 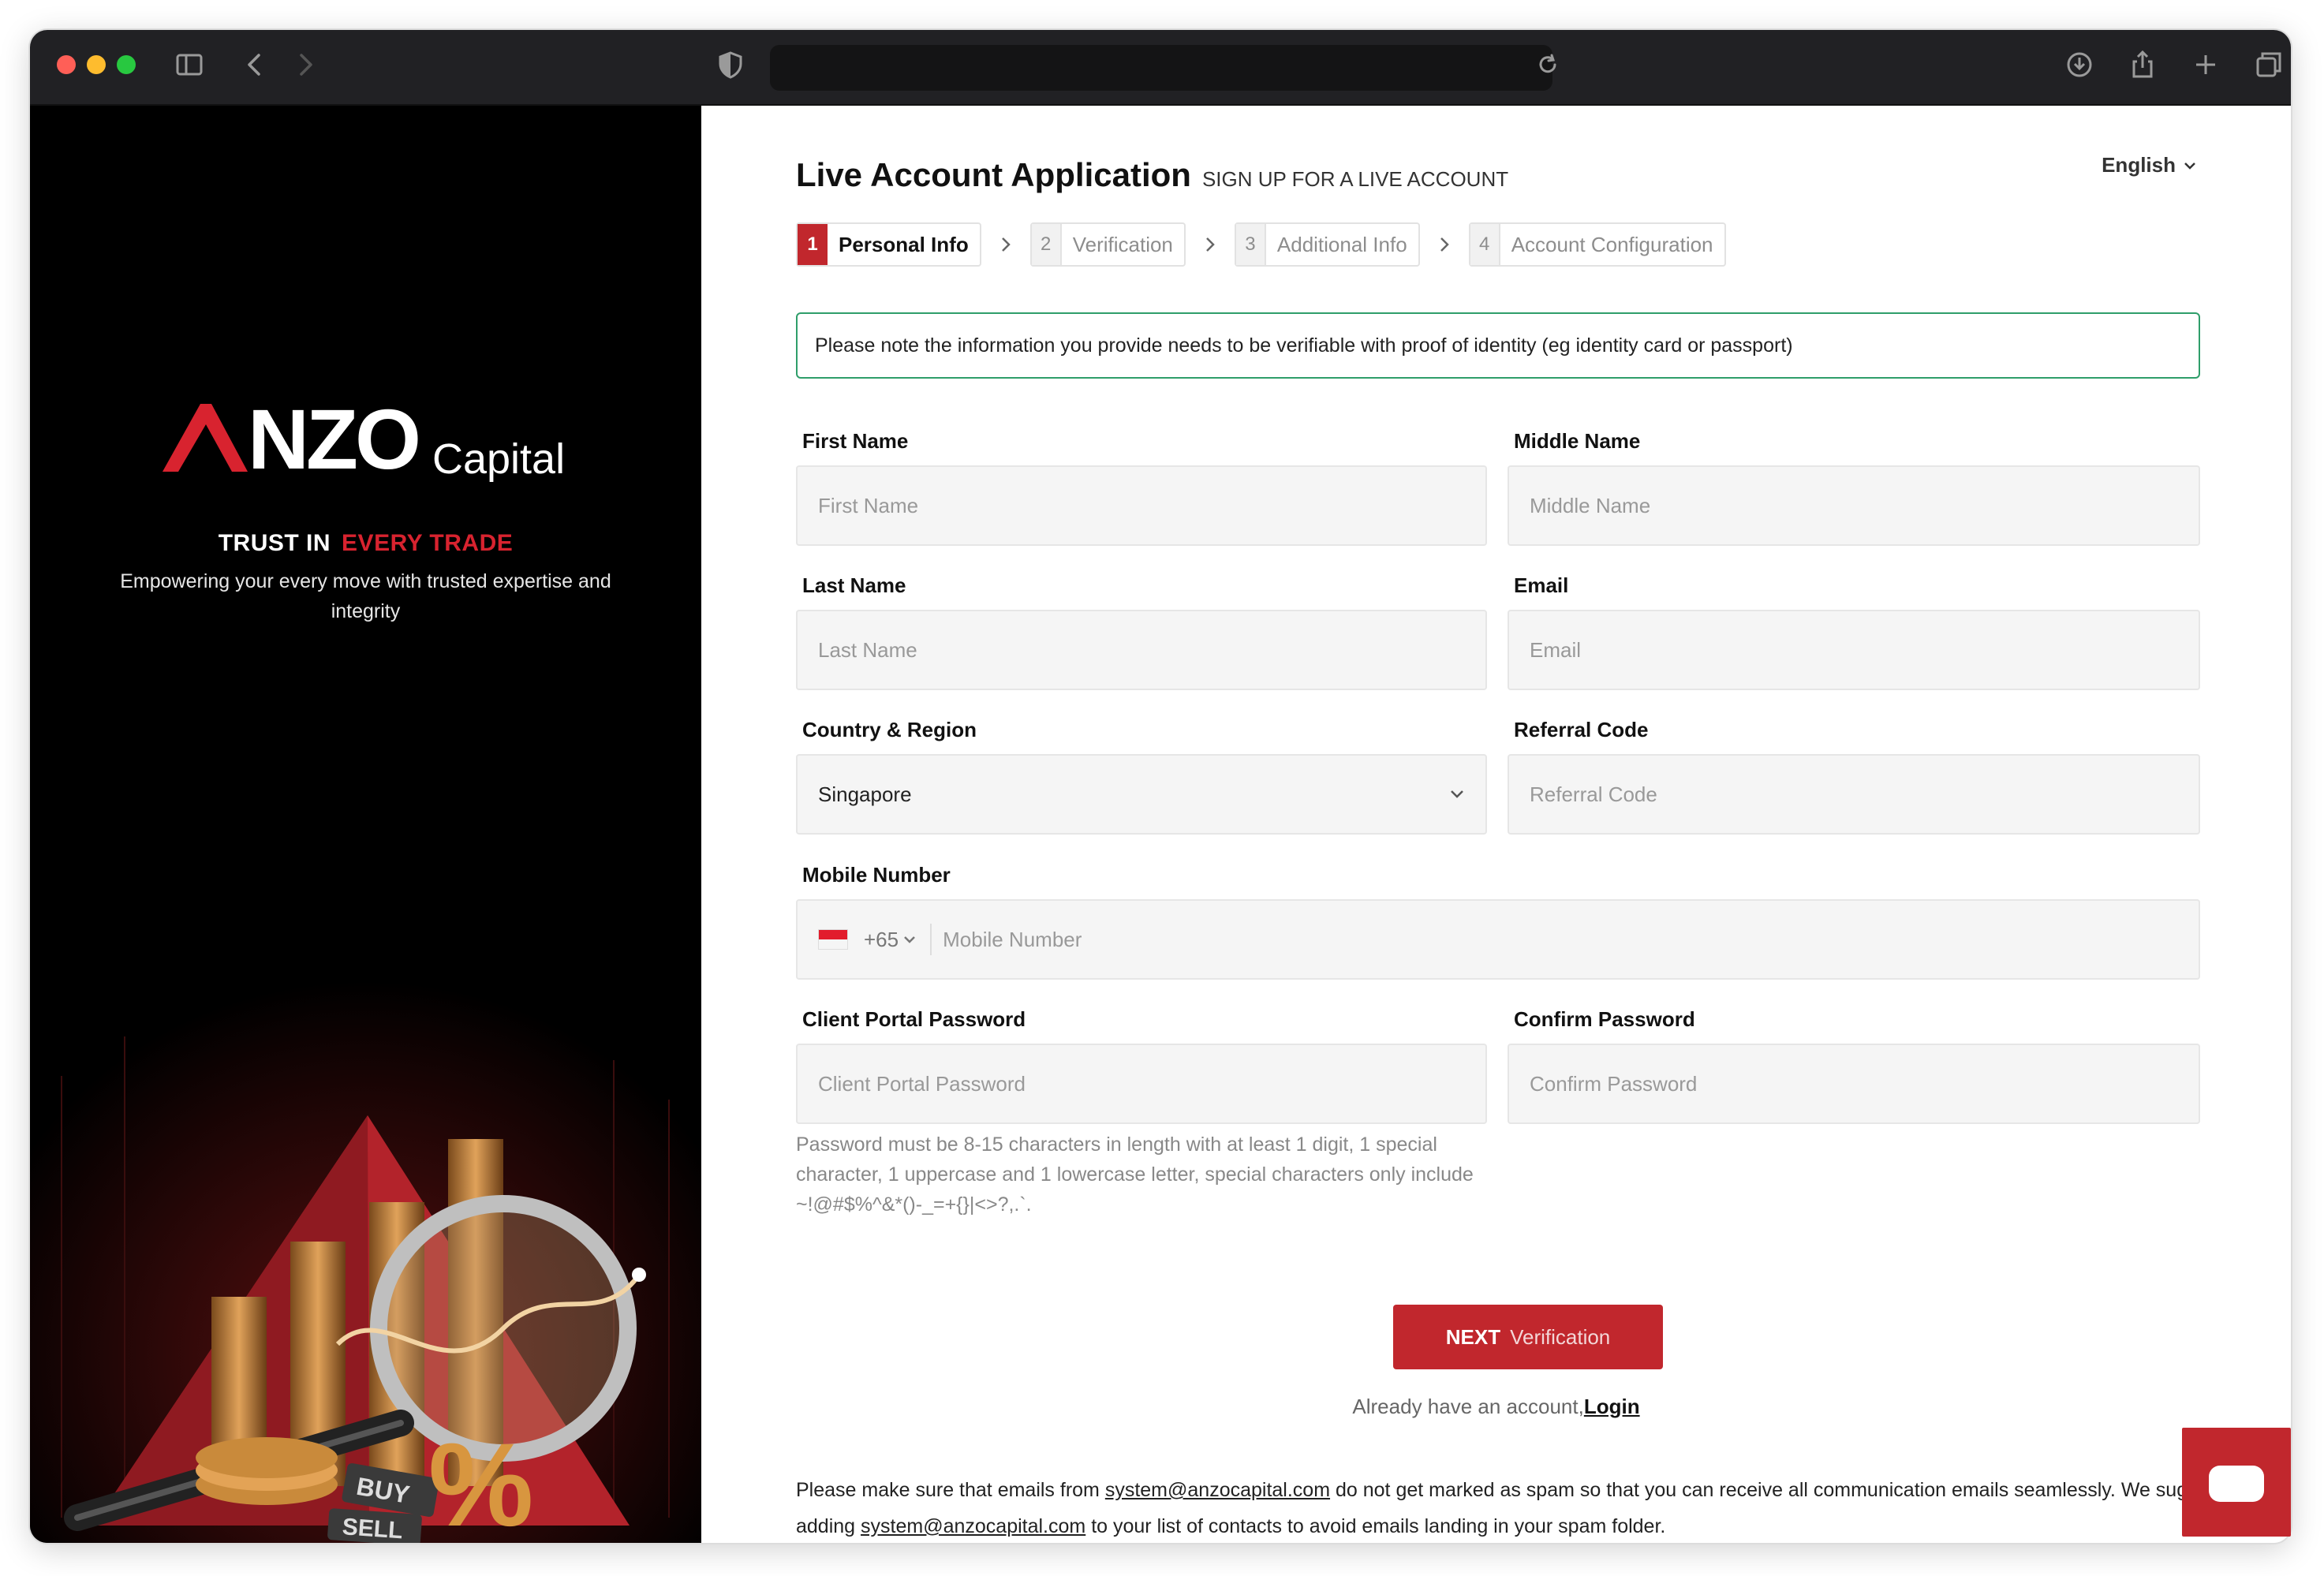 What do you see at coordinates (1473, 1336) in the screenshot?
I see `next-label: NEXT` at bounding box center [1473, 1336].